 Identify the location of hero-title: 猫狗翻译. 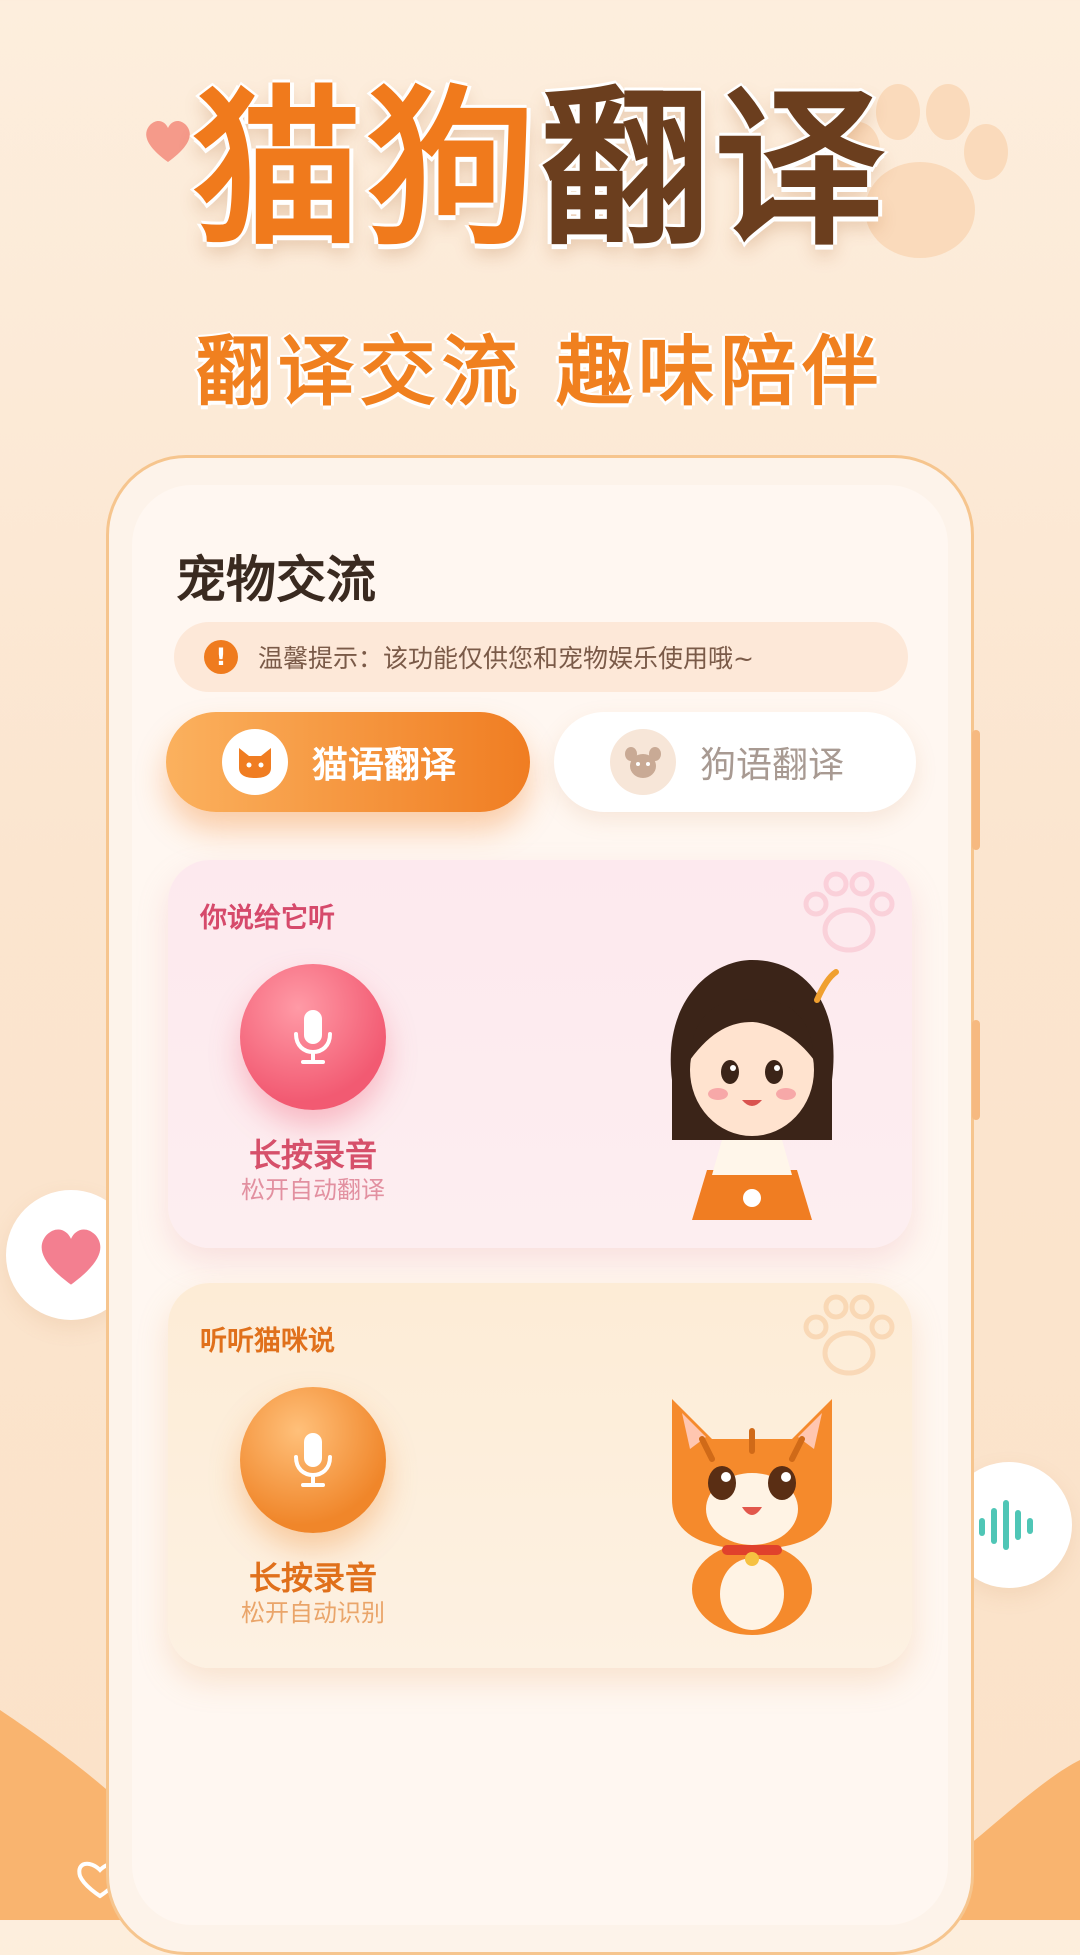
(540, 170).